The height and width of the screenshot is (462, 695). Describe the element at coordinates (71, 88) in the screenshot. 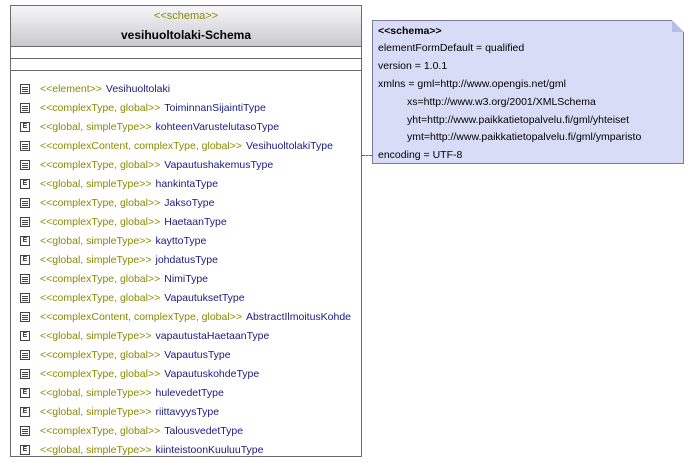

I see `item-stereotype: <<element>>` at that location.